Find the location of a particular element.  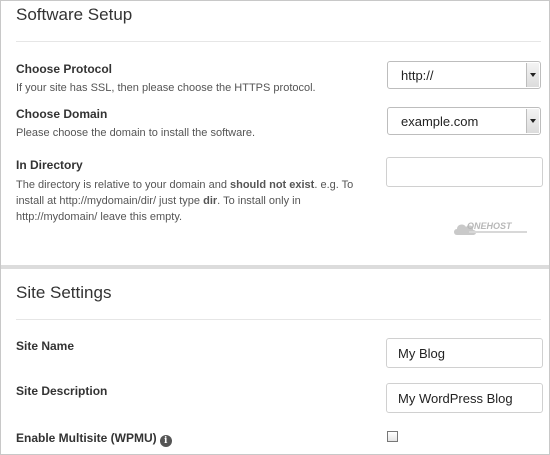

protocol-select: http:// is located at coordinates (464, 75).